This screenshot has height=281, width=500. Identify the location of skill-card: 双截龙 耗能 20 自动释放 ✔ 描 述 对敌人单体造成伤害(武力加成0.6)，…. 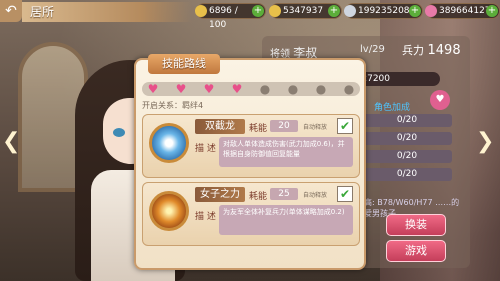
(251, 146).